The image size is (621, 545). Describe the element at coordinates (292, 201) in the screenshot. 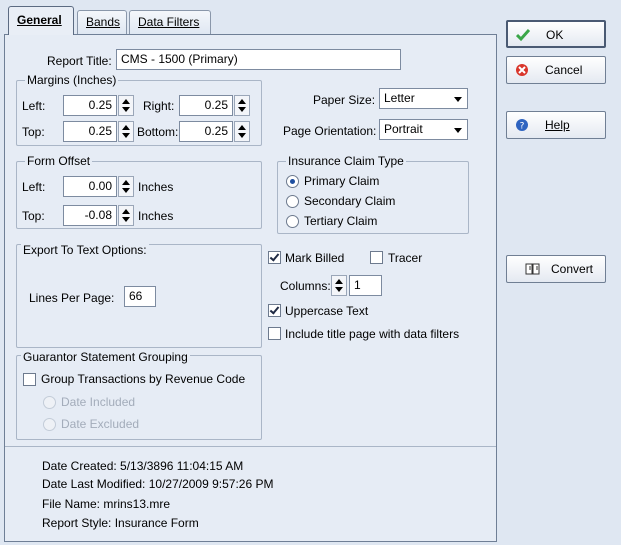

I see `secondary-claim-radio` at that location.